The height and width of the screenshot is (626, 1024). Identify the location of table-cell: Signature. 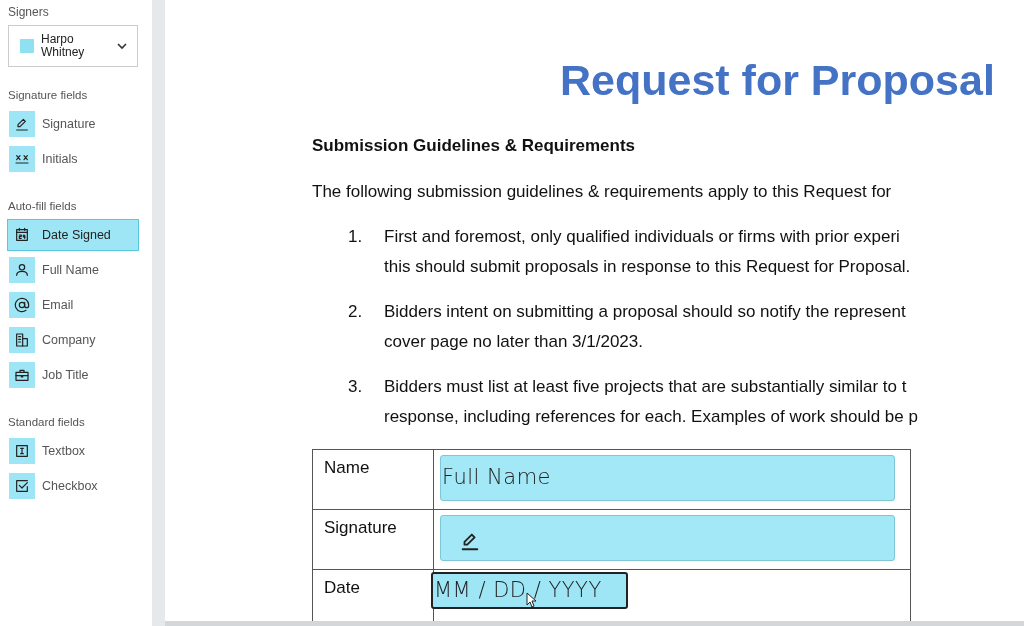
(373, 539).